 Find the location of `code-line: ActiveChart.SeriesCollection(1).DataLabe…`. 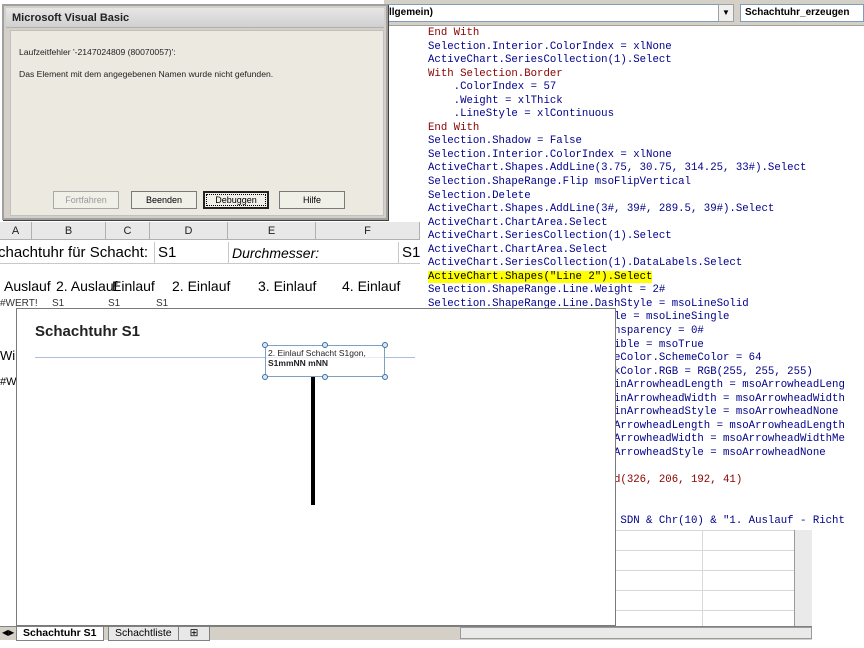

code-line: ActiveChart.SeriesCollection(1).DataLabe… is located at coordinates (646, 264).